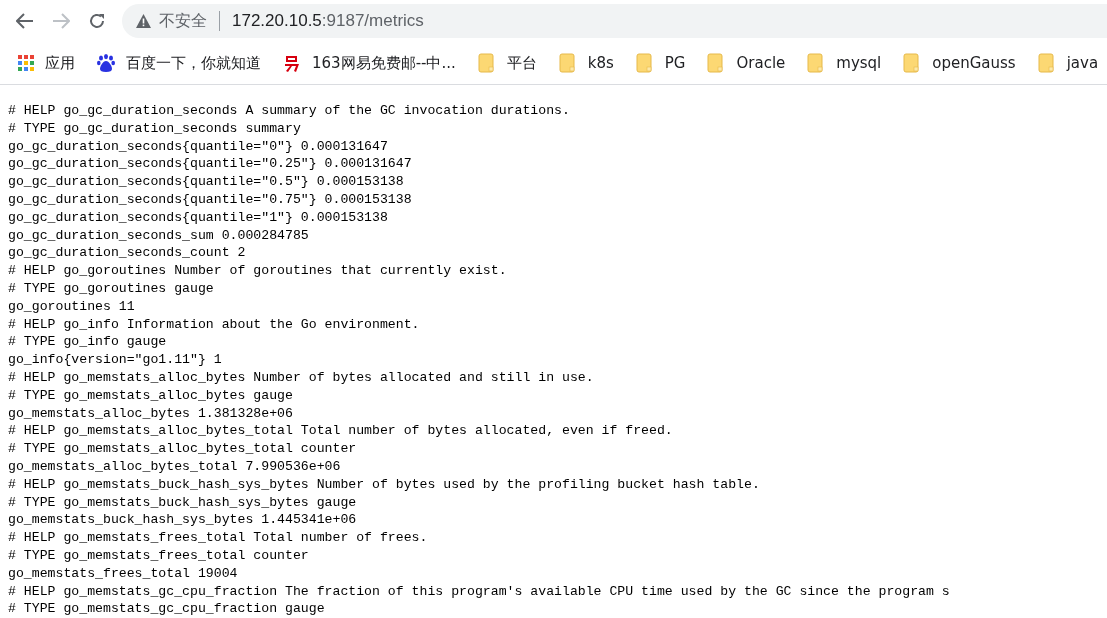 The image size is (1107, 618). What do you see at coordinates (340, 431) in the screenshot?
I see `code-line: # HELP go_memstats_alloc_bytes_total Total number of bytes allocated, even if freed.` at bounding box center [340, 431].